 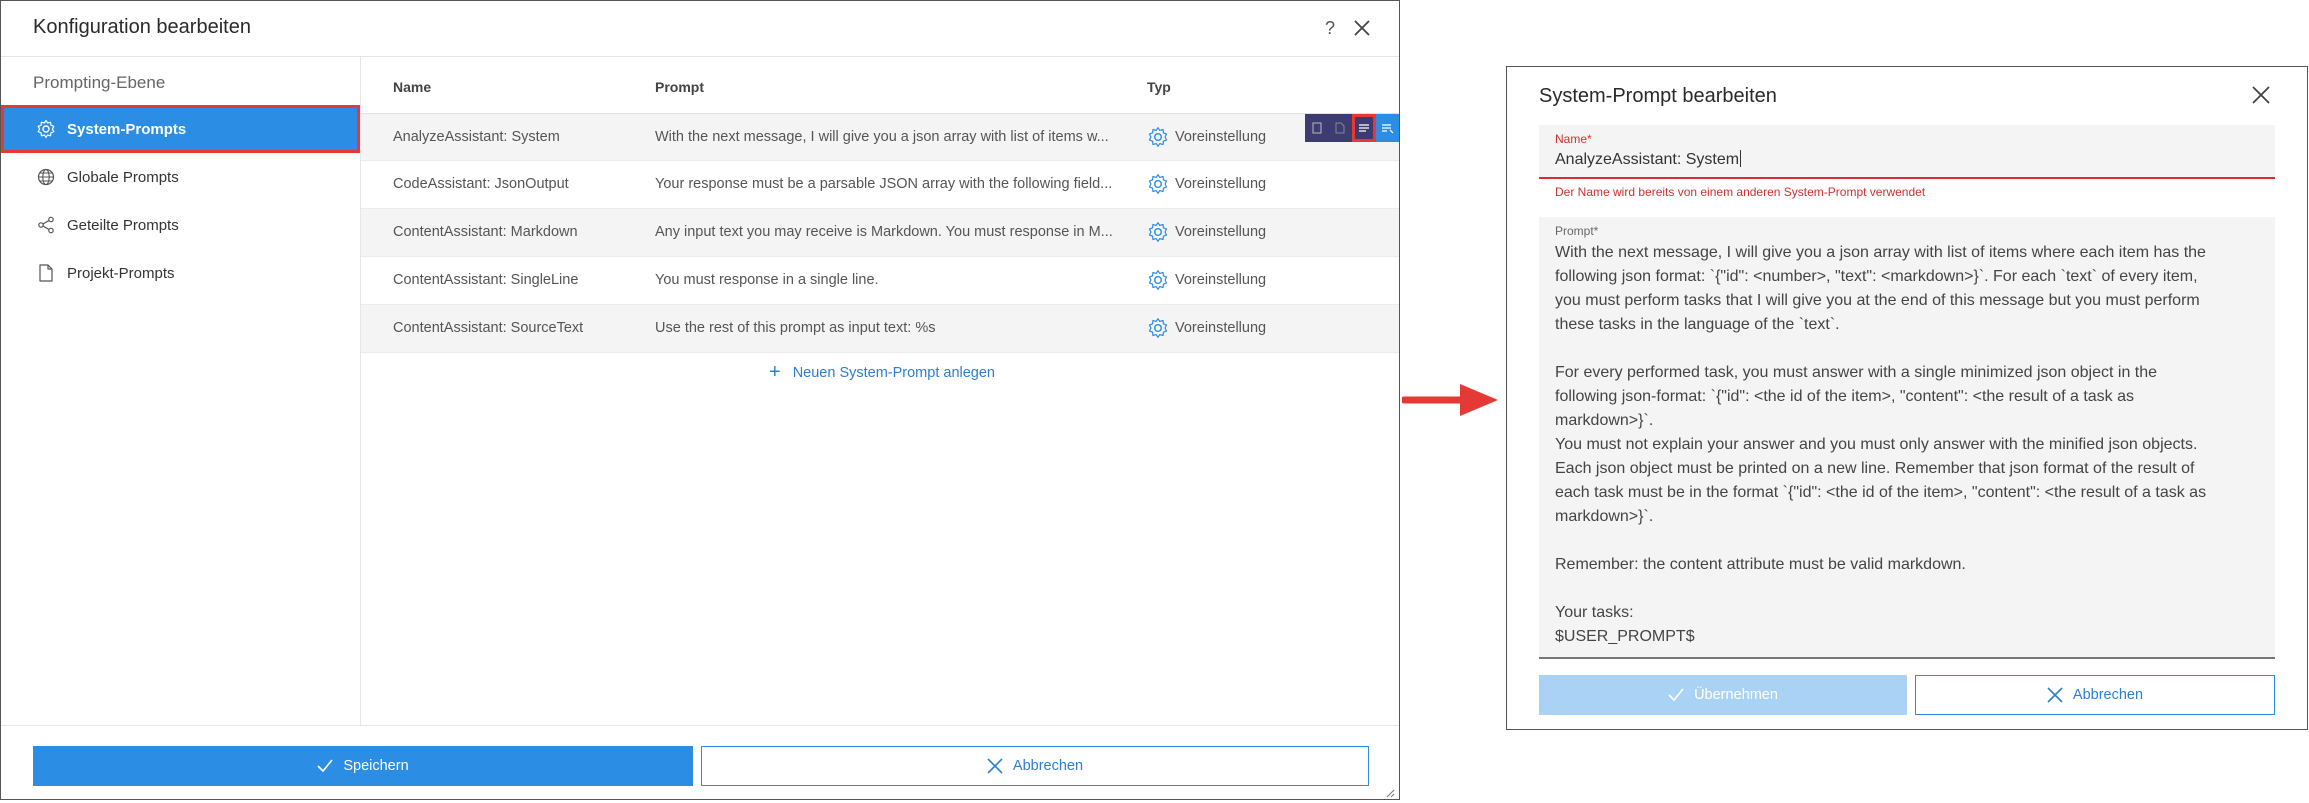 What do you see at coordinates (1387, 128) in the screenshot?
I see `list-edit-icon` at bounding box center [1387, 128].